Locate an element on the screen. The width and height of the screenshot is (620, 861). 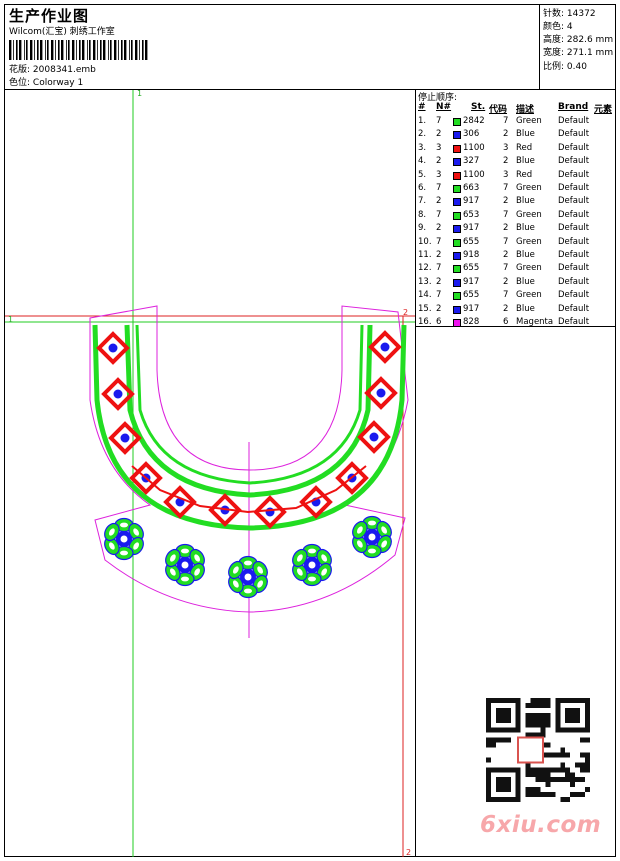
seal-stamp is located at coordinates (530, 750).